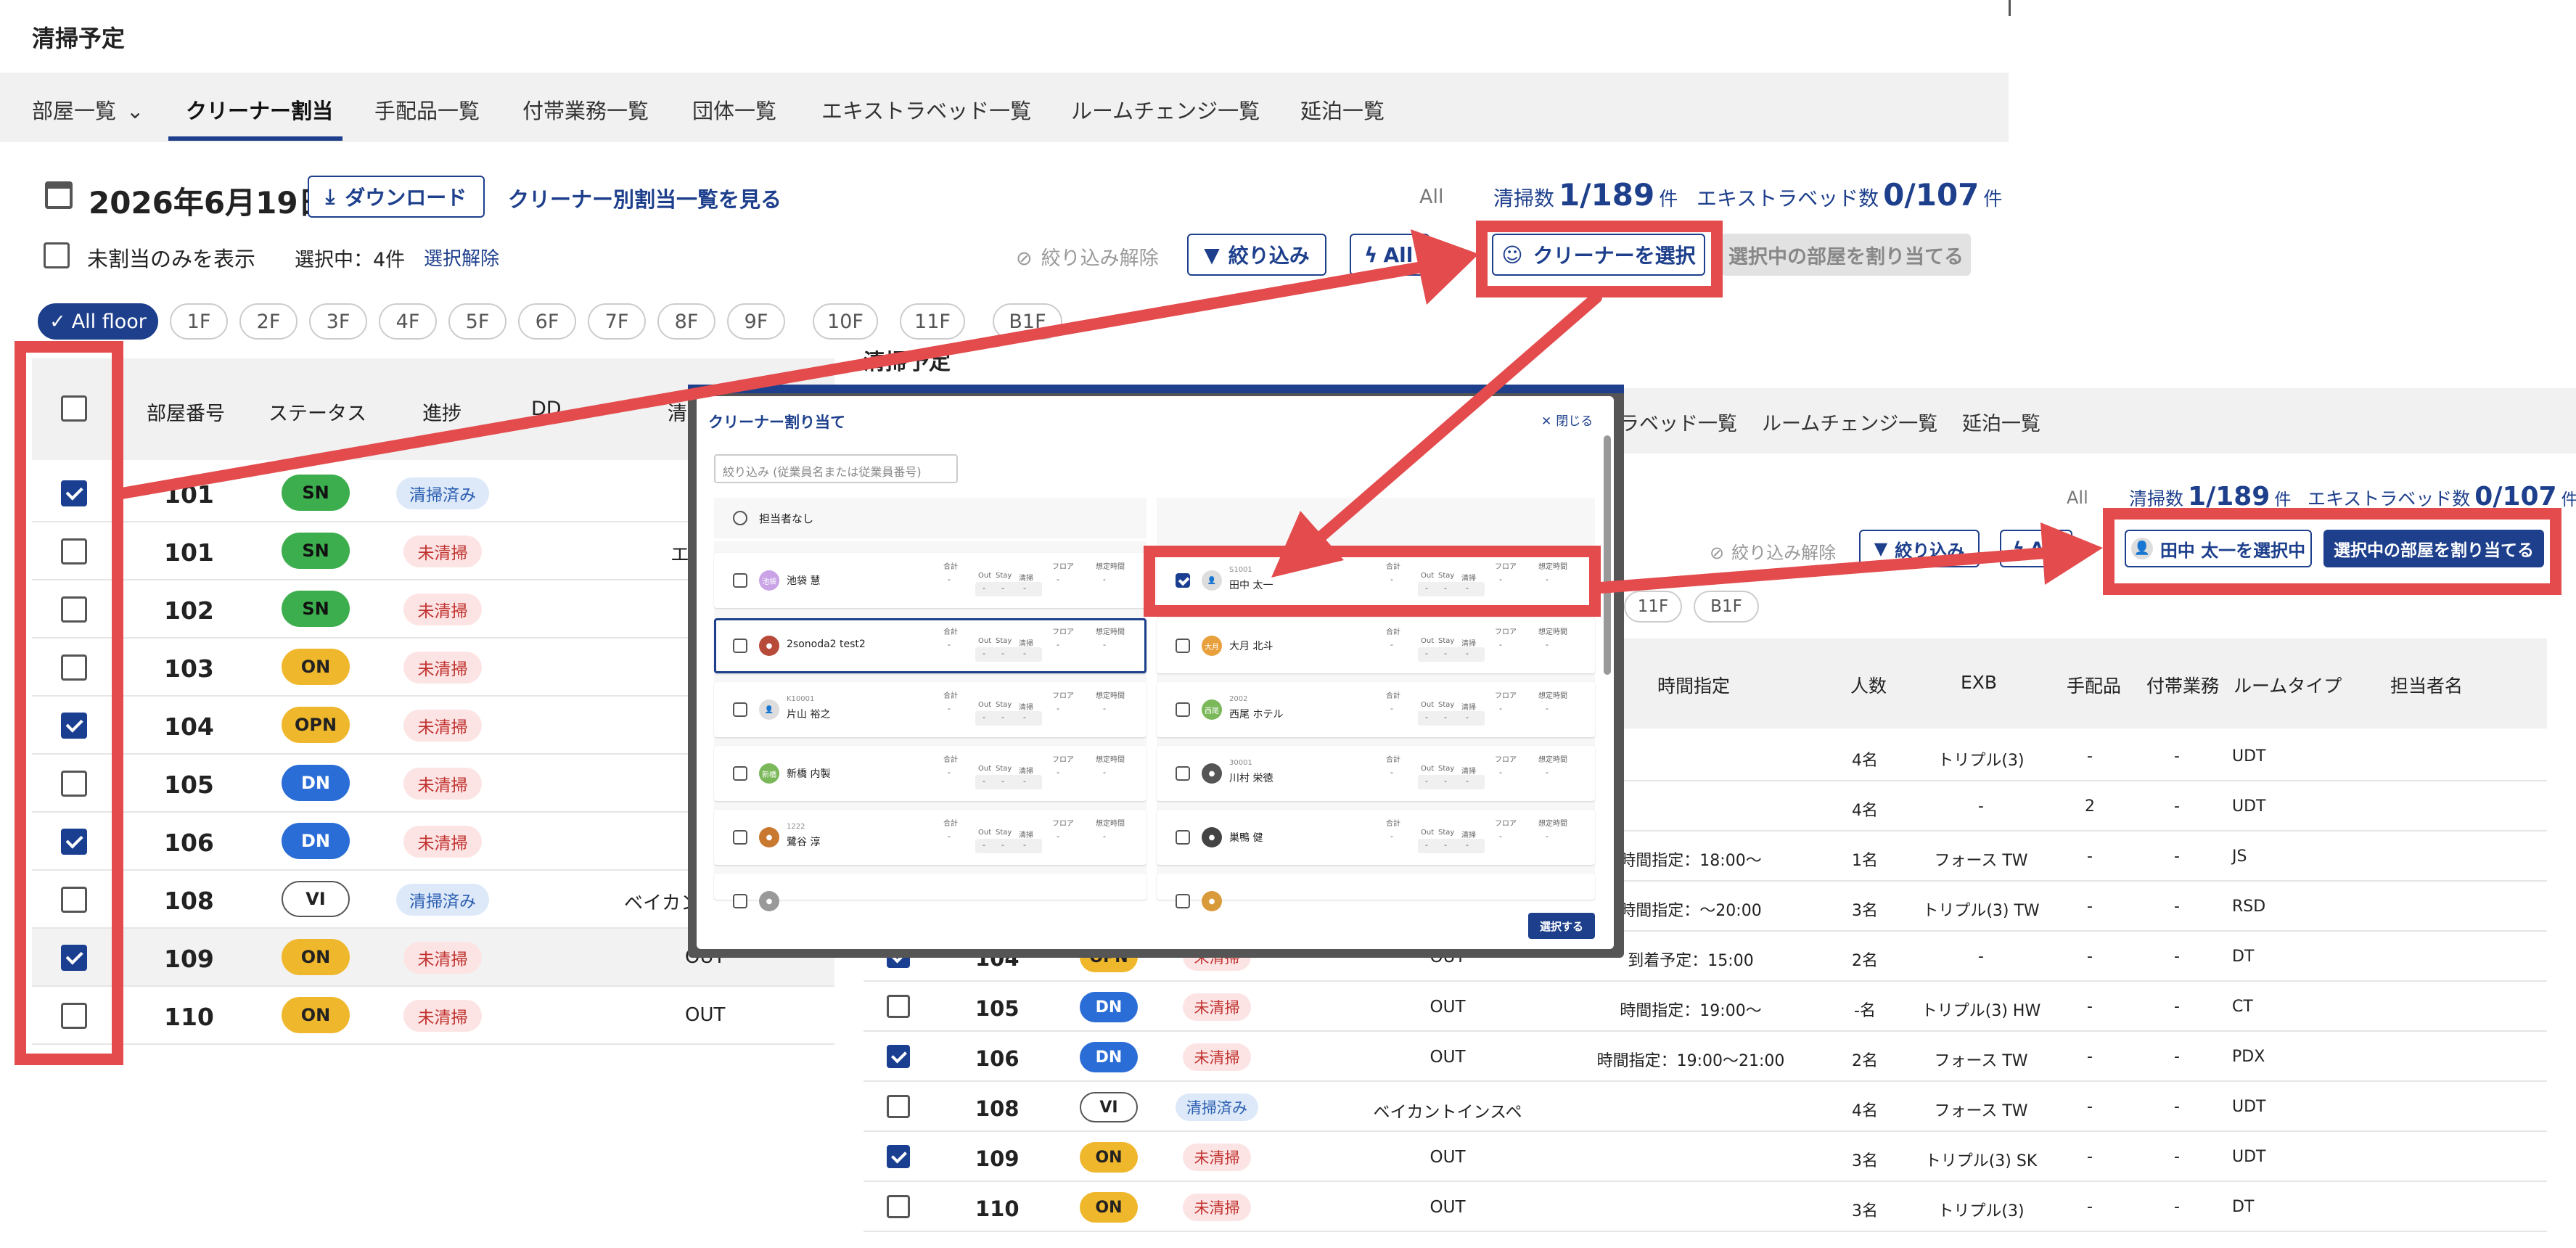  Describe the element at coordinates (1823, 570) in the screenshot. I see `arrow-card-to-assign` at that location.